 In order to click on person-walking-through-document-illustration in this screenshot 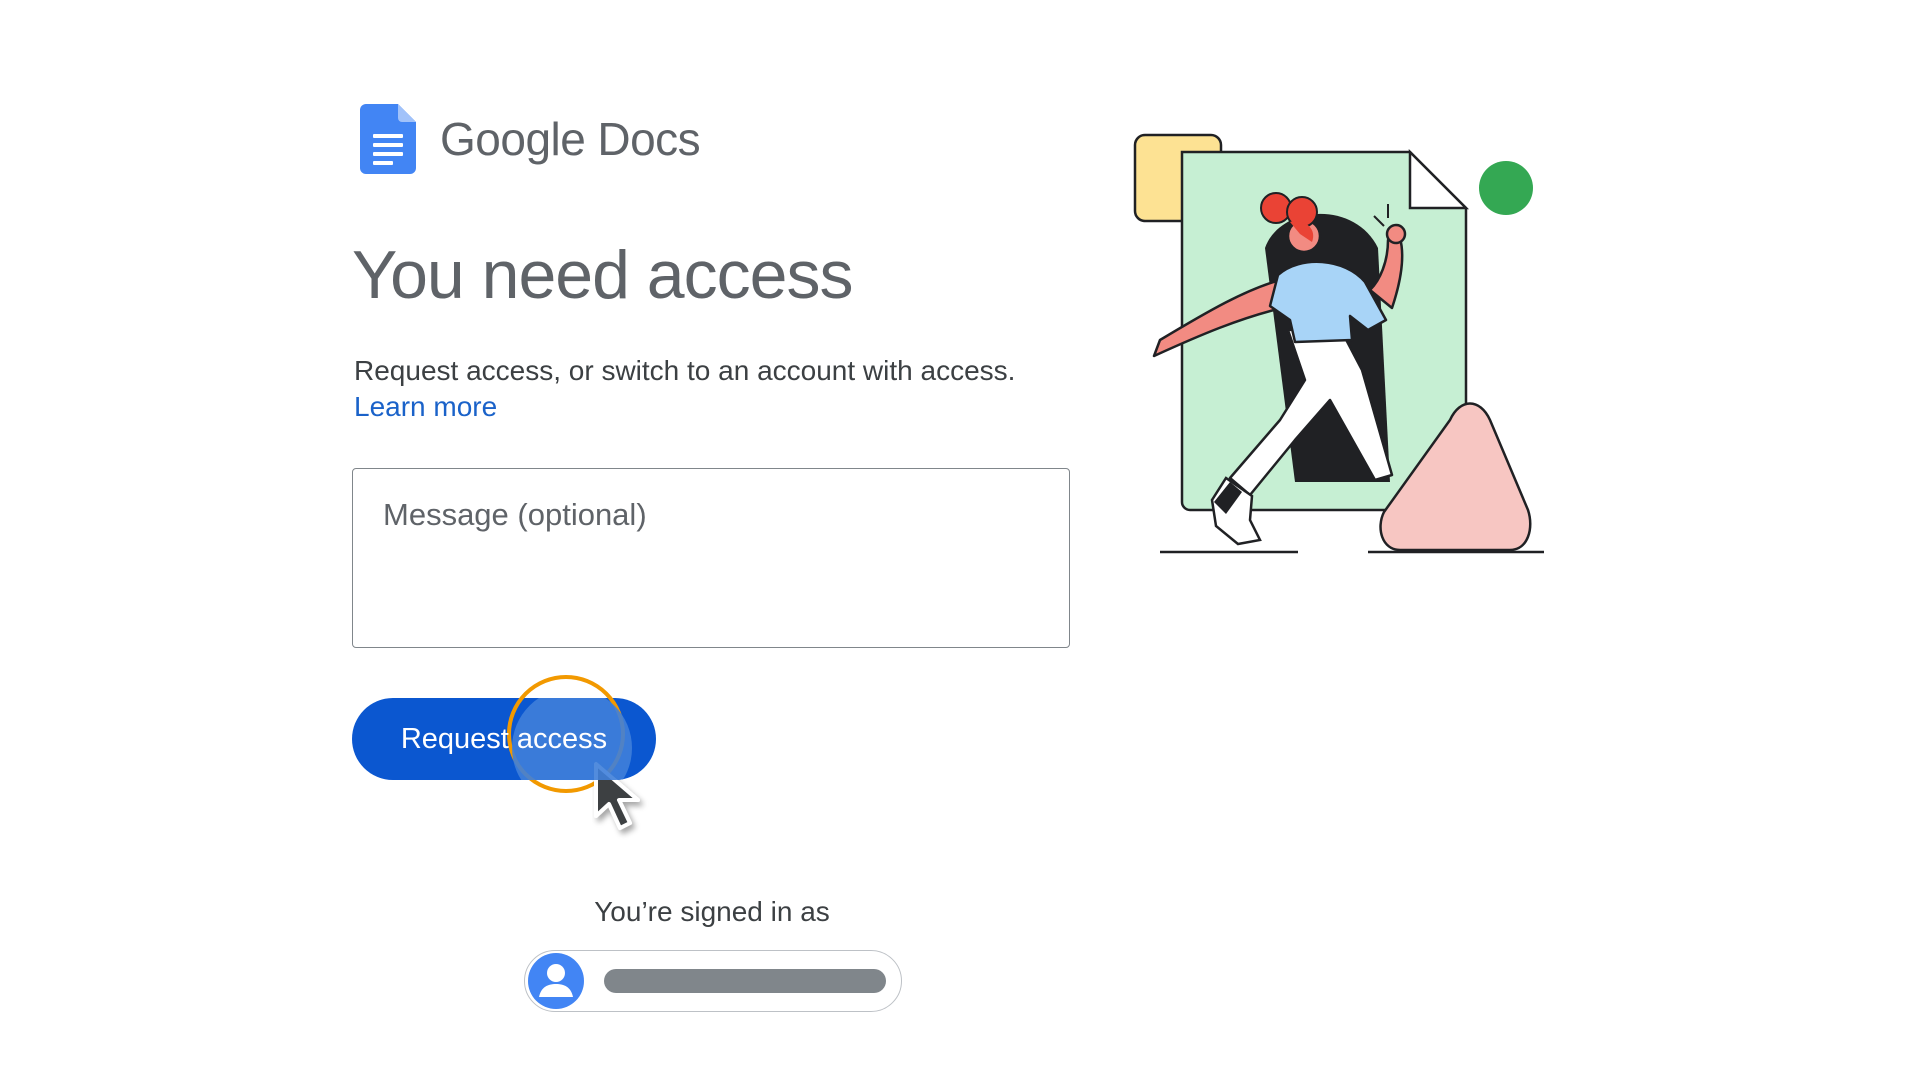, I will do `click(1338, 343)`.